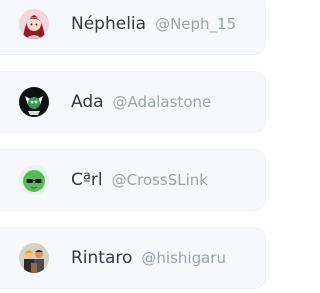 The width and height of the screenshot is (320, 293). I want to click on user-name: Cªrl @CrossSLink, so click(139, 180).